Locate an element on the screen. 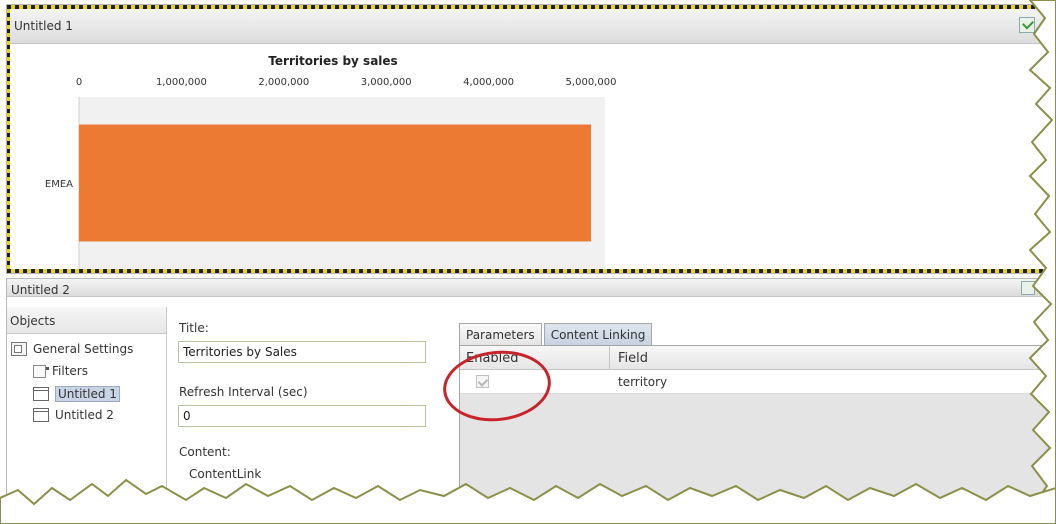  field-cell: territory is located at coordinates (643, 382).